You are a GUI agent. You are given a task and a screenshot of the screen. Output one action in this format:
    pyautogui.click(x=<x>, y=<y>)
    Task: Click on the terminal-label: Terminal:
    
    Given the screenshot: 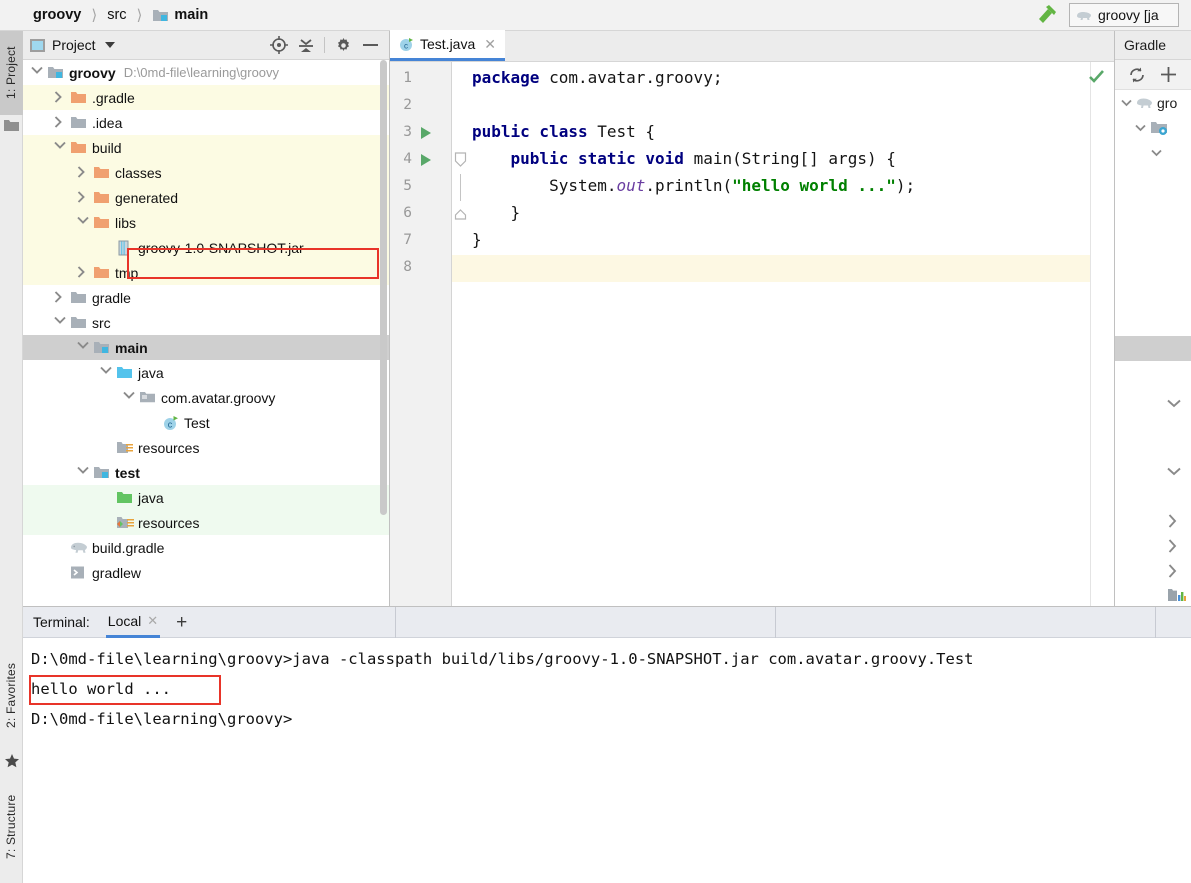 What is the action you would take?
    pyautogui.click(x=61, y=622)
    